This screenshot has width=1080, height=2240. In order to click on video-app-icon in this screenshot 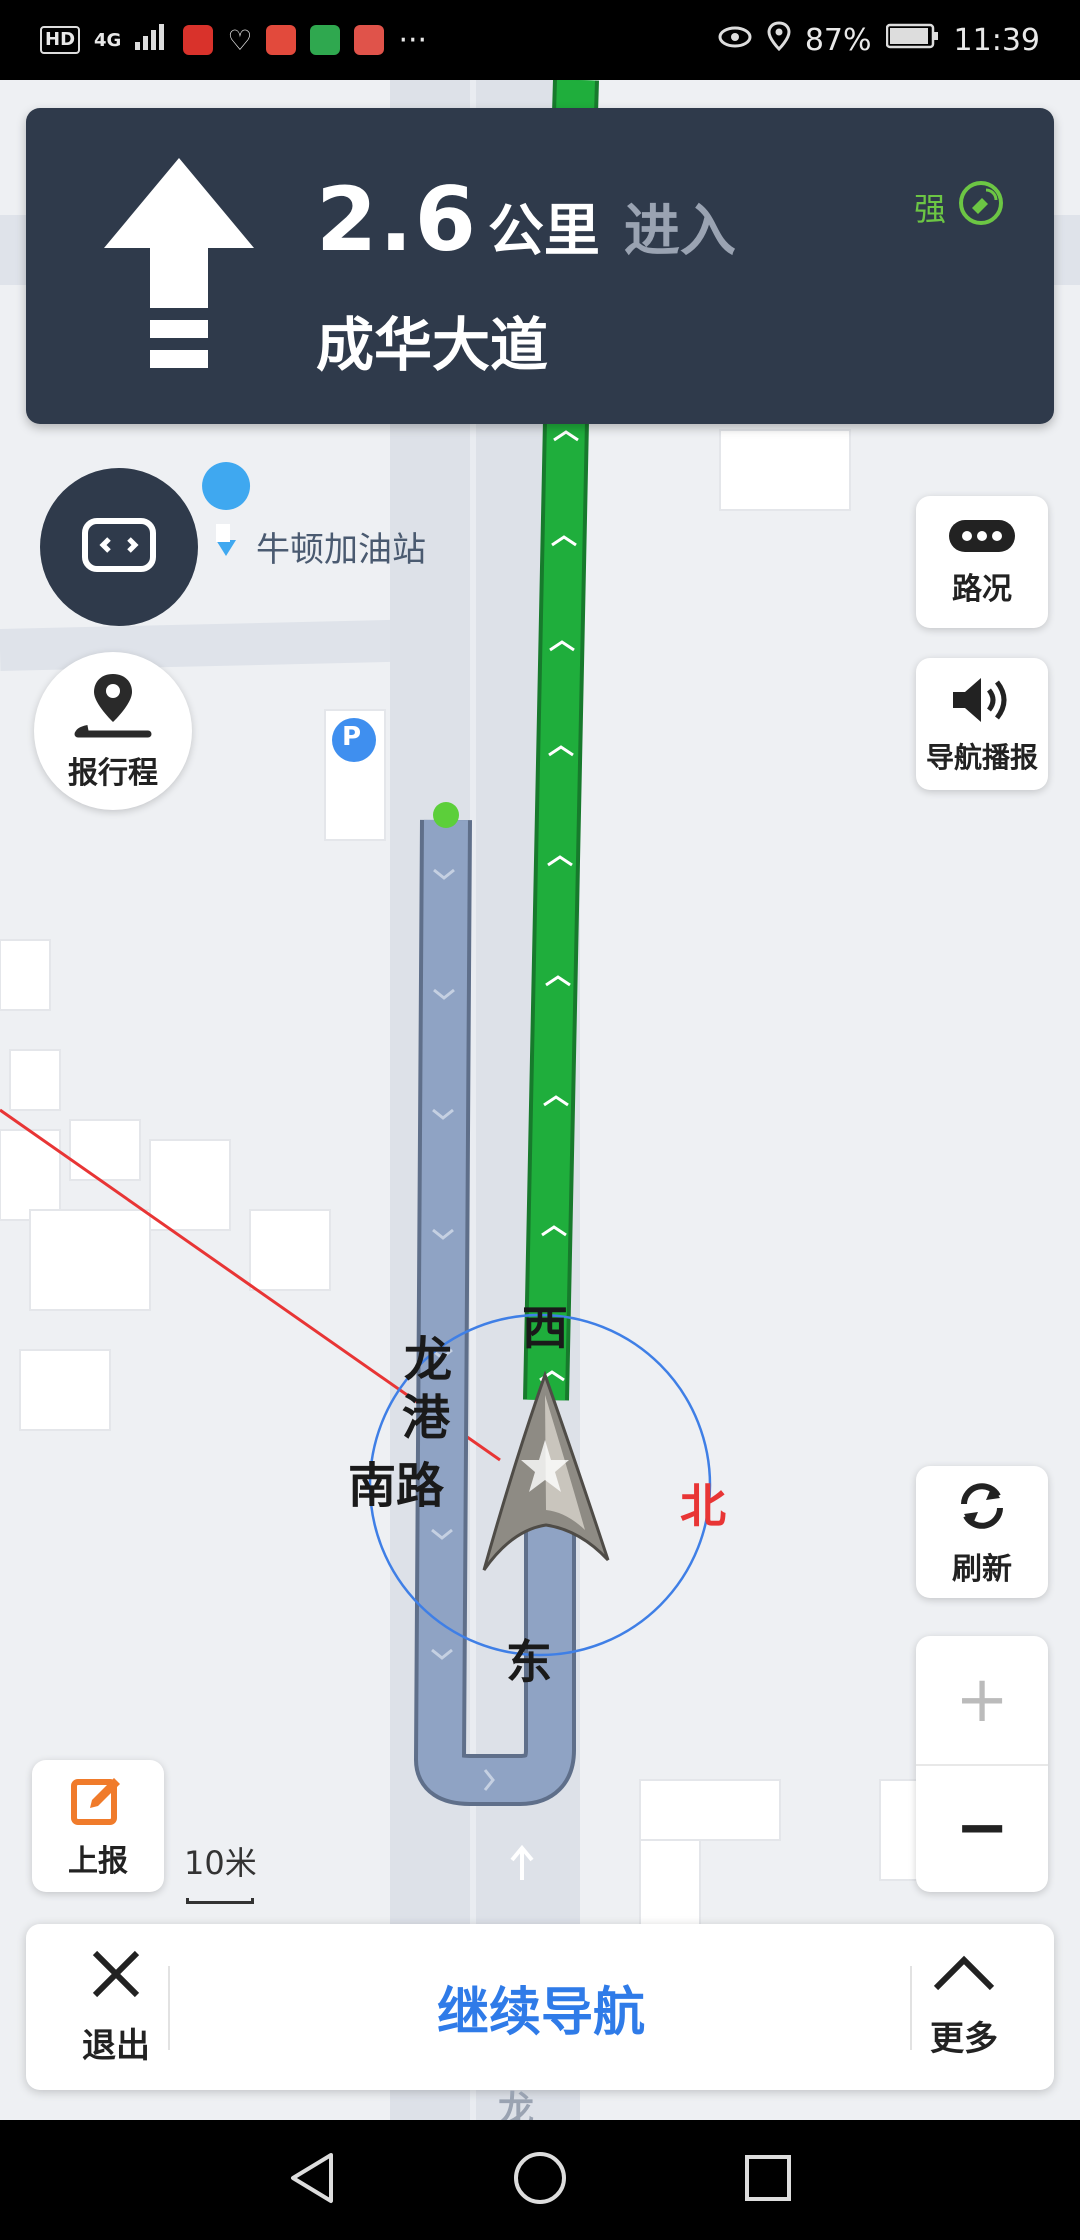, I will do `click(325, 40)`.